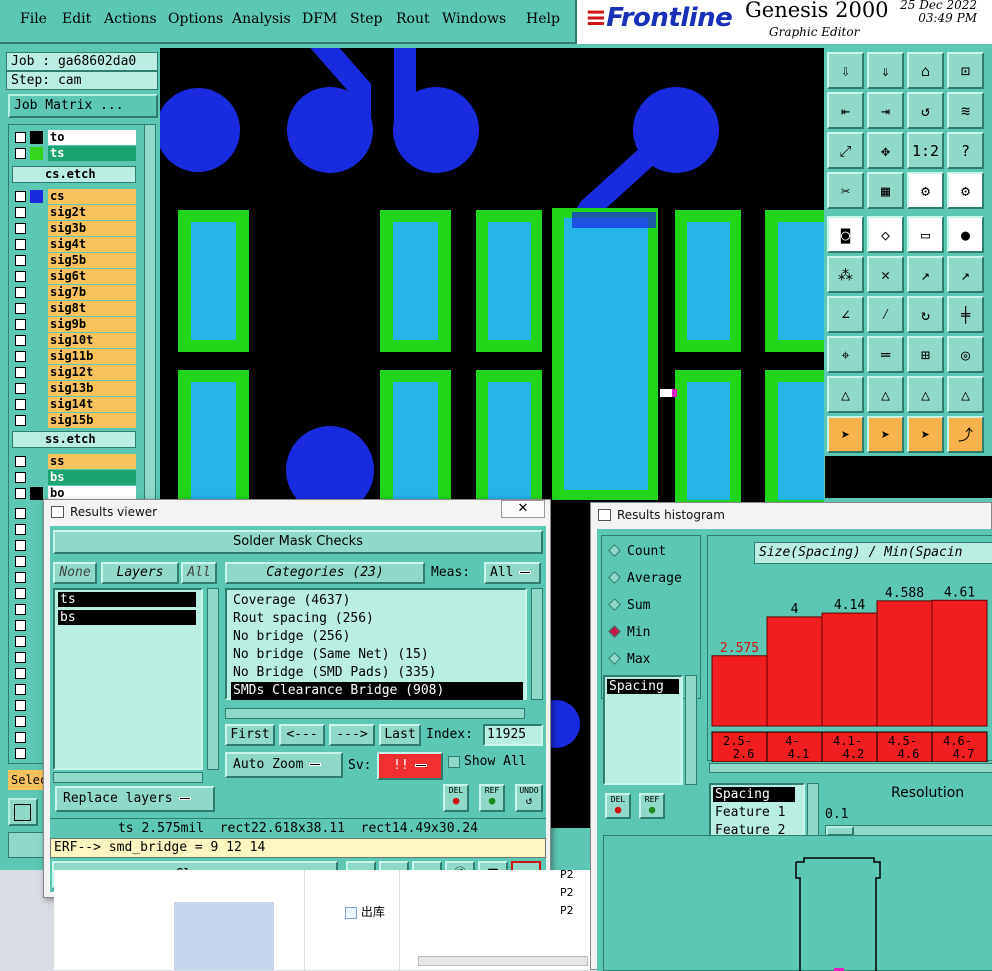 Image resolution: width=992 pixels, height=971 pixels. Describe the element at coordinates (965, 234) in the screenshot. I see `tool-button: ●` at that location.